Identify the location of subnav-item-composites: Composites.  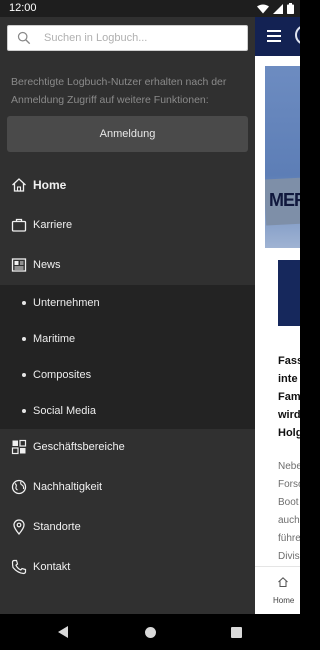
(127, 375).